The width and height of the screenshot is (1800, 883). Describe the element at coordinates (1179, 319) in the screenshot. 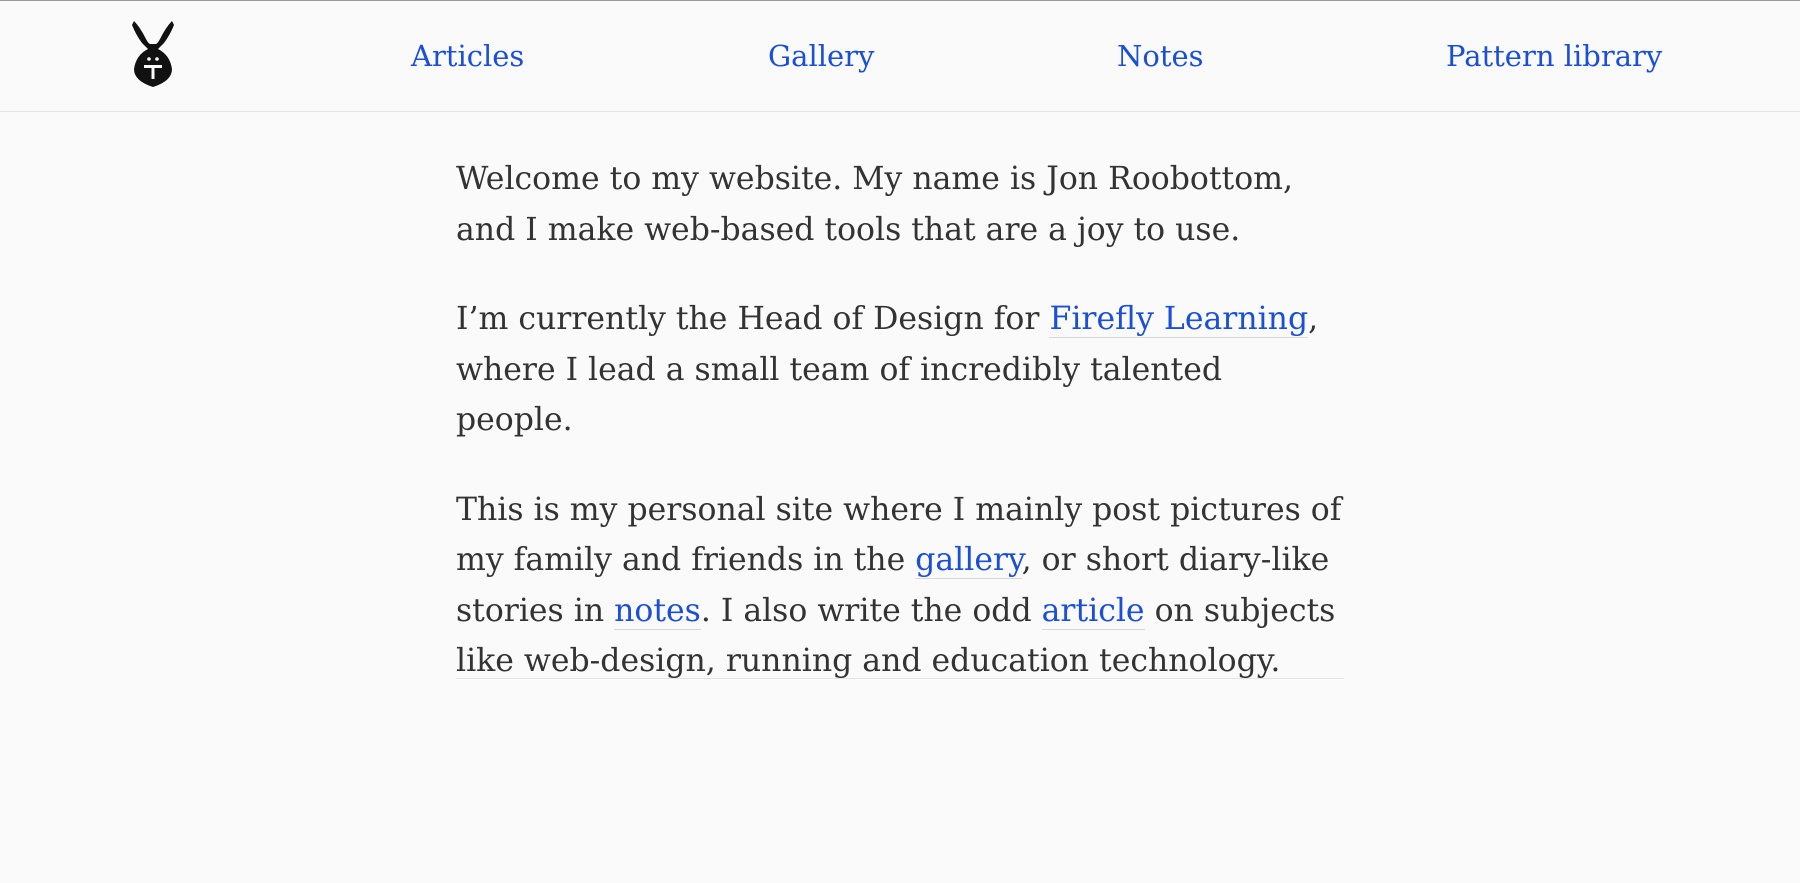

I see `firefly-learning-link: Firefly Learning` at that location.